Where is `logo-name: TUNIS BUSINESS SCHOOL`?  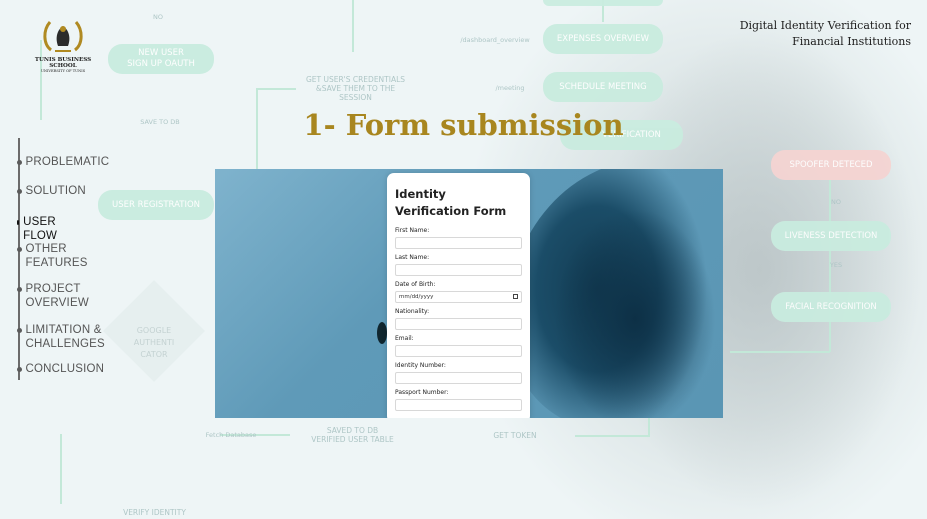 logo-name: TUNIS BUSINESS SCHOOL is located at coordinates (63, 63).